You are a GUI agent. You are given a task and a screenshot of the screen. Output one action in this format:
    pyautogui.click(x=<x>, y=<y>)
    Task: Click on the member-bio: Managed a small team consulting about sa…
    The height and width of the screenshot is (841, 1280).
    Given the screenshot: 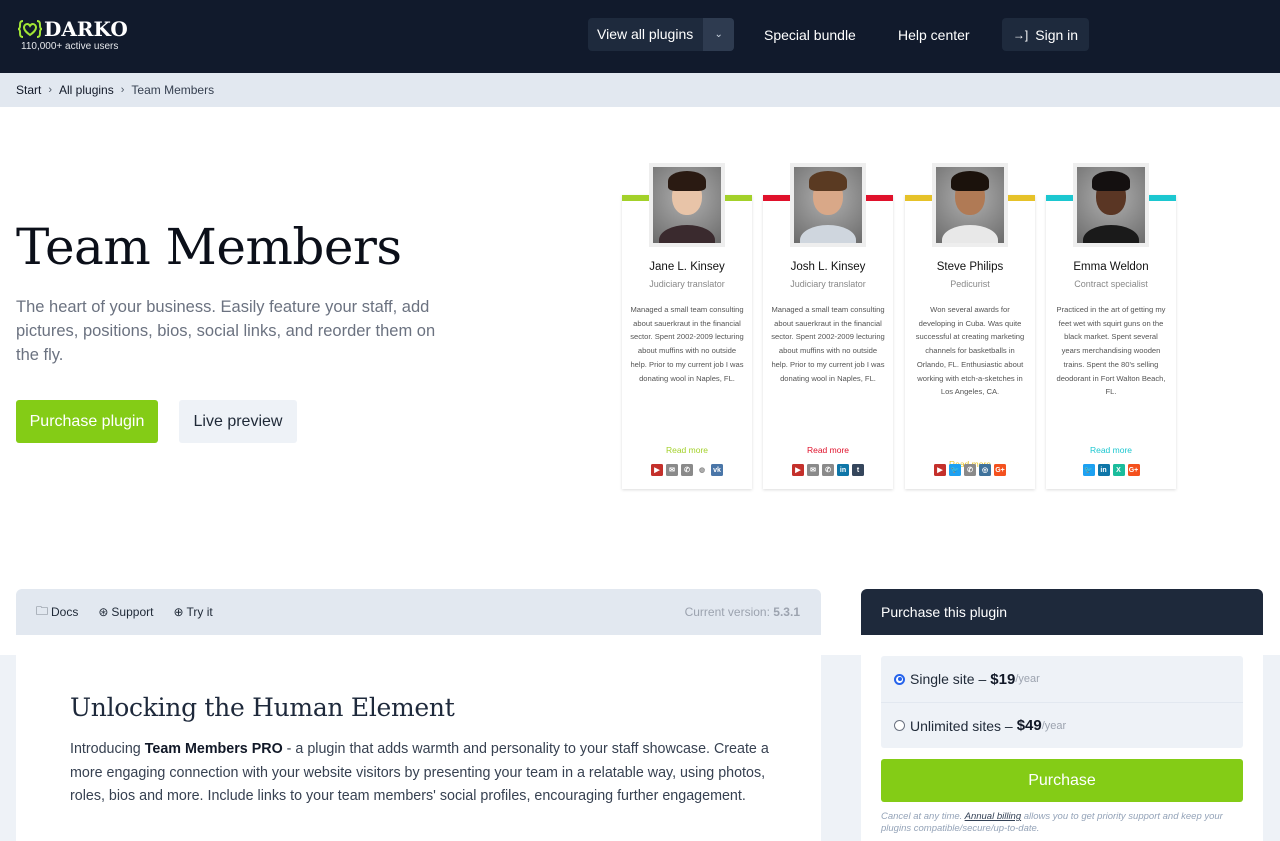 What is the action you would take?
    pyautogui.click(x=828, y=344)
    